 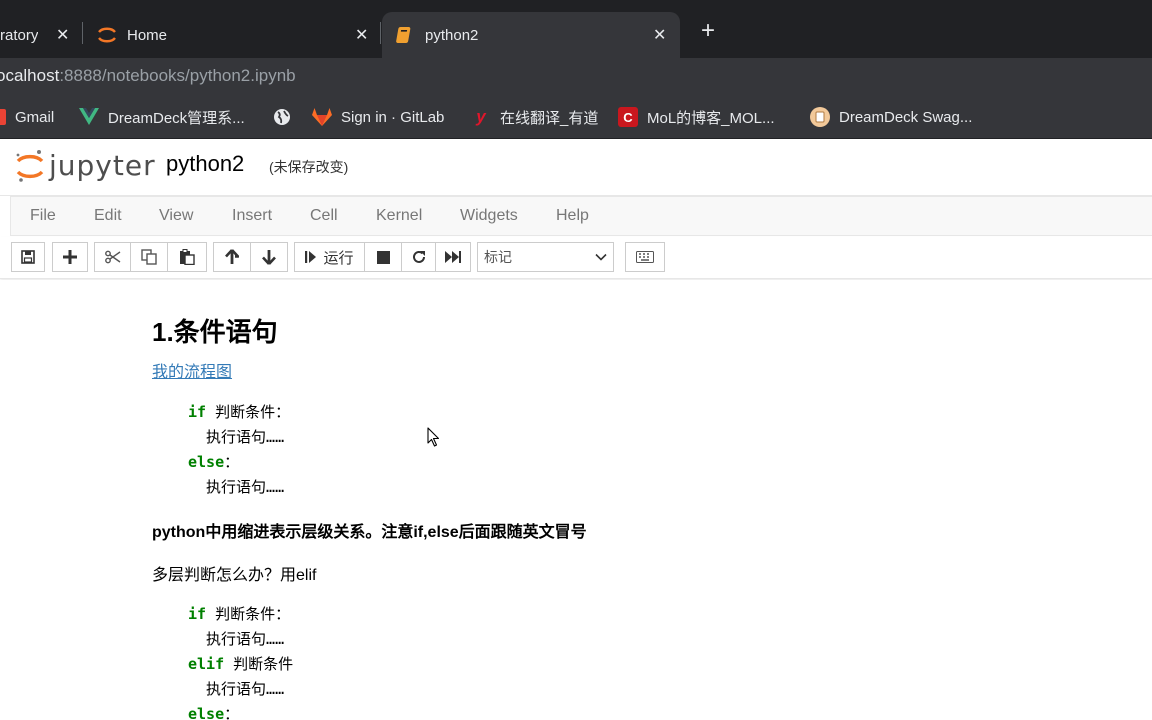 I want to click on mouse-cursor-icon, so click(x=433, y=437).